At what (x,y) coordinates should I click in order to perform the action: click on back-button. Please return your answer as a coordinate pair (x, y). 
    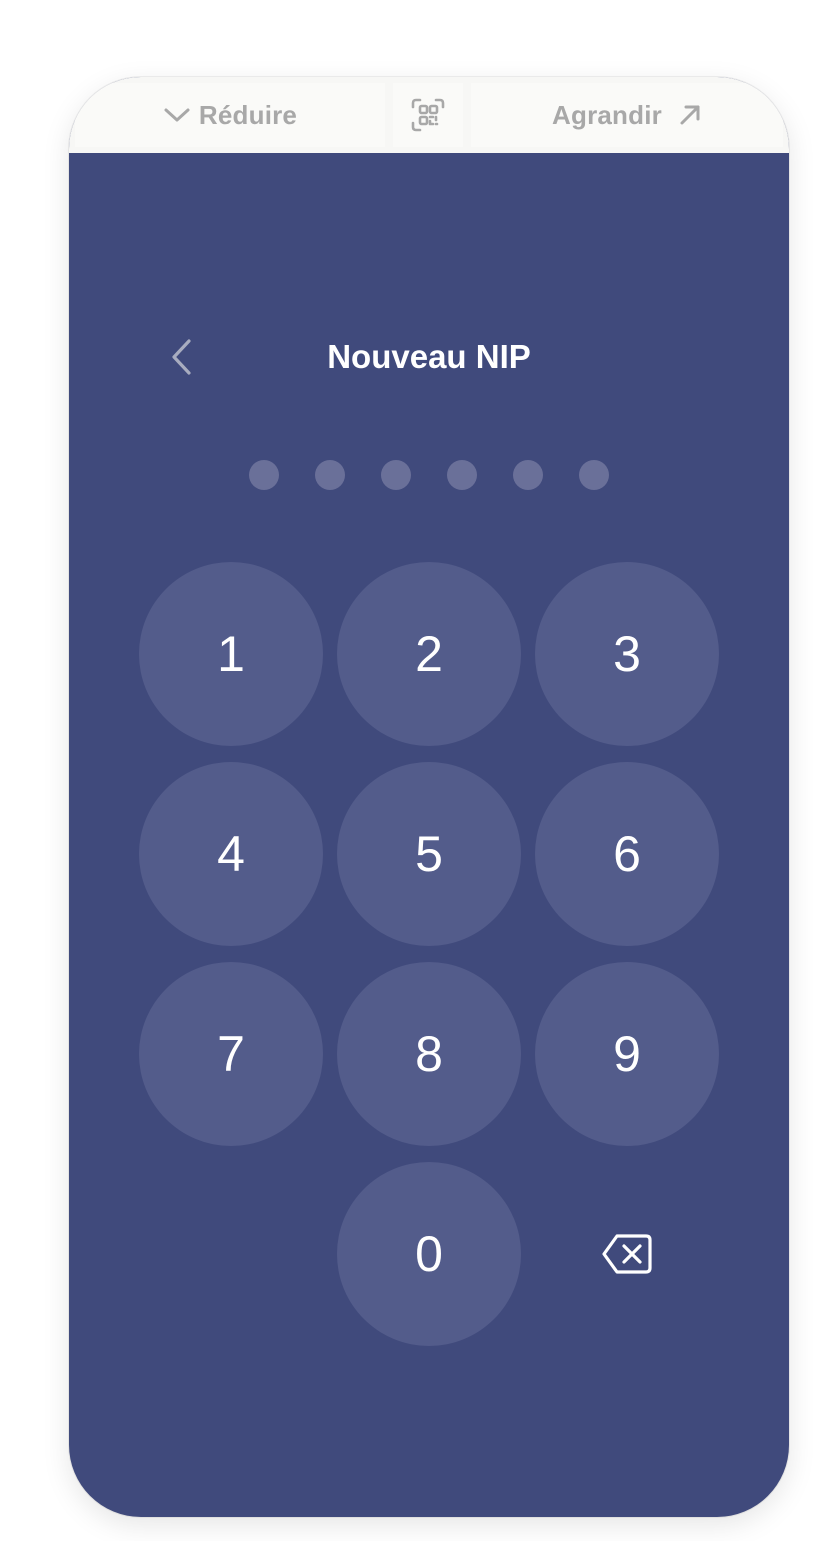
    Looking at the image, I should click on (181, 357).